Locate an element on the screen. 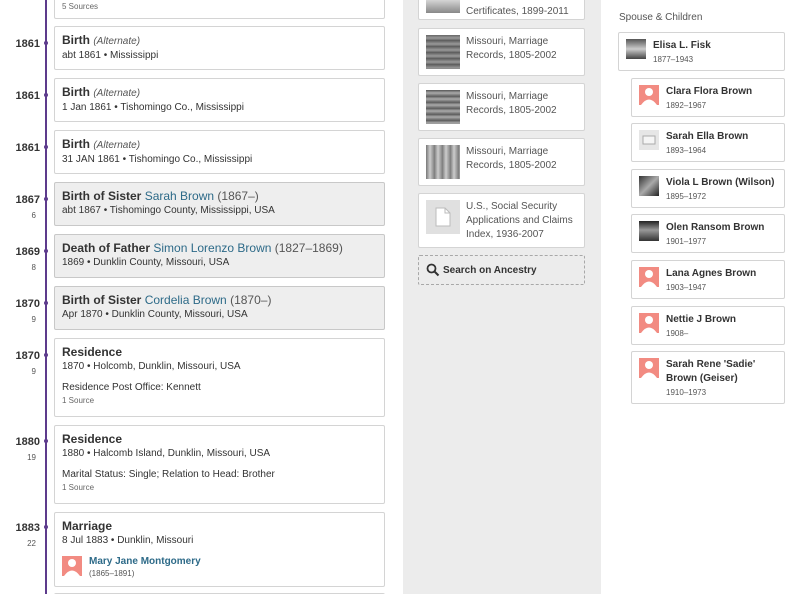  event-detail: 1870 • Holcomb, Dunklin, Missouri, USA is located at coordinates (151, 366).